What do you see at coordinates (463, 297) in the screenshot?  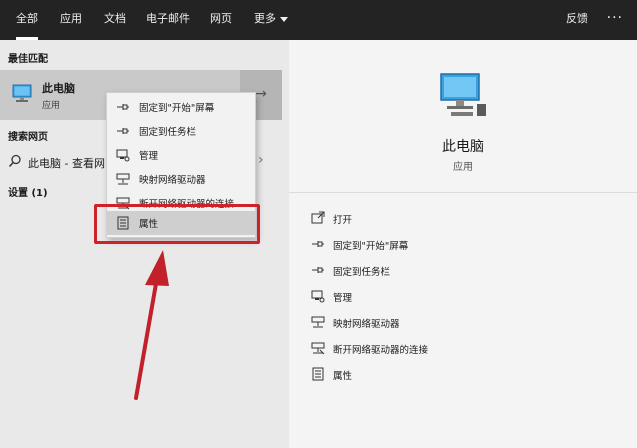 I see `action-manage: 管理` at bounding box center [463, 297].